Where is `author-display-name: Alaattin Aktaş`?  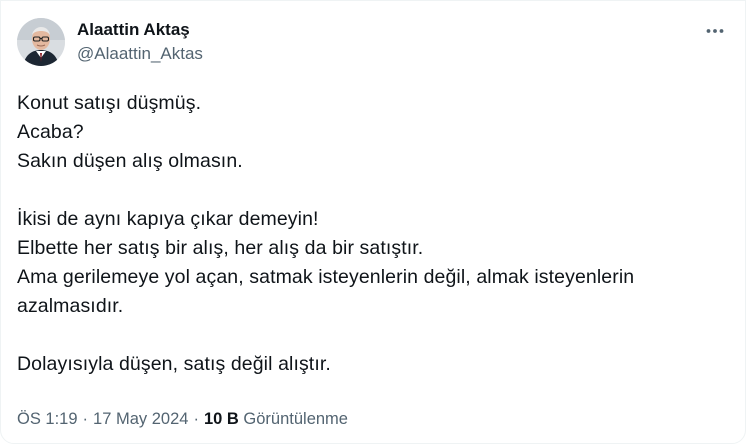 author-display-name: Alaattin Aktaş is located at coordinates (140, 30).